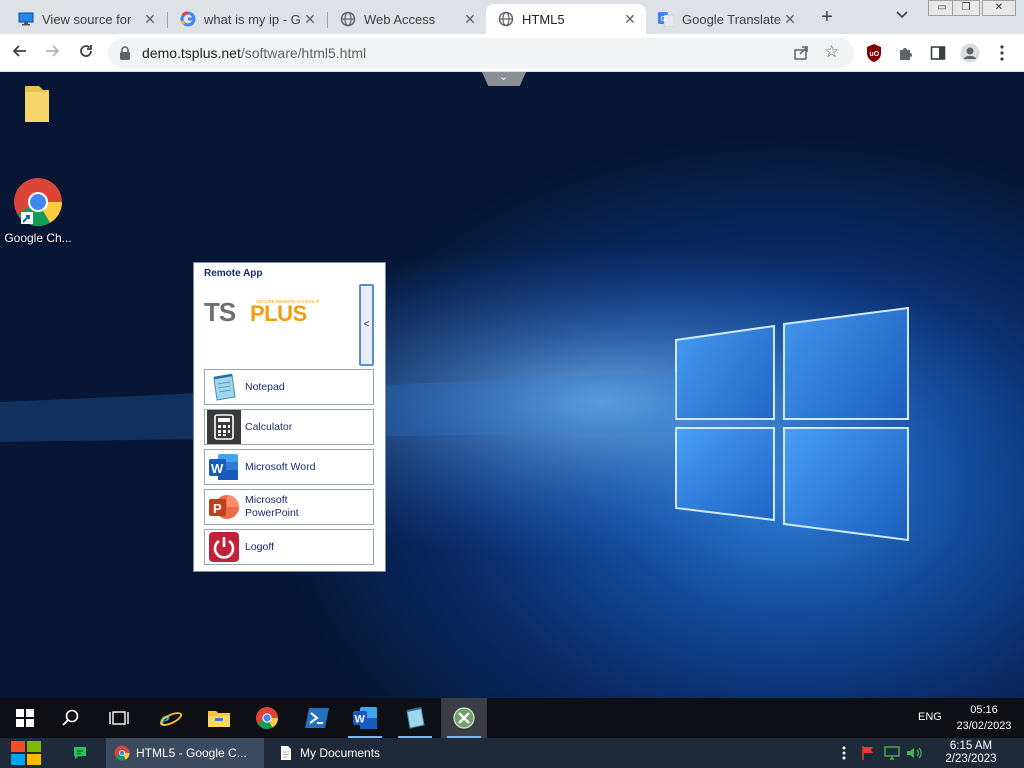 Image resolution: width=1024 pixels, height=768 pixels. I want to click on app-label: Notepad, so click(265, 386).